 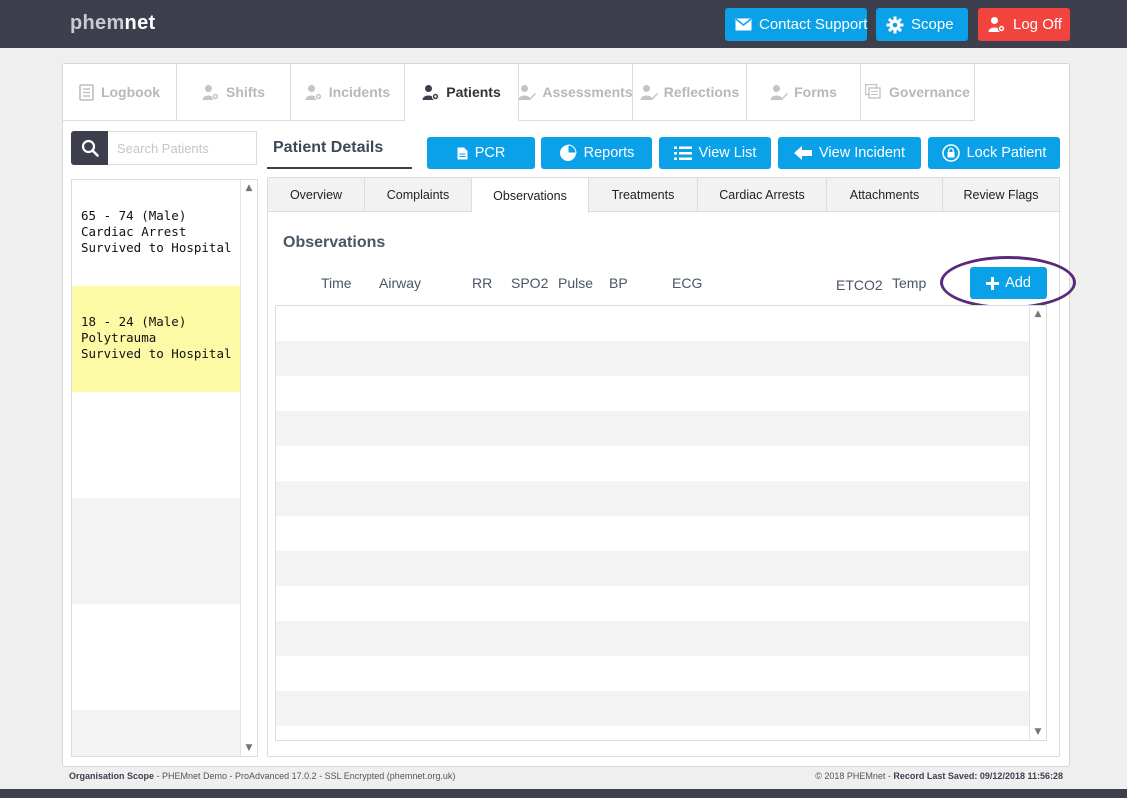 I want to click on search-icon, so click(x=90, y=148).